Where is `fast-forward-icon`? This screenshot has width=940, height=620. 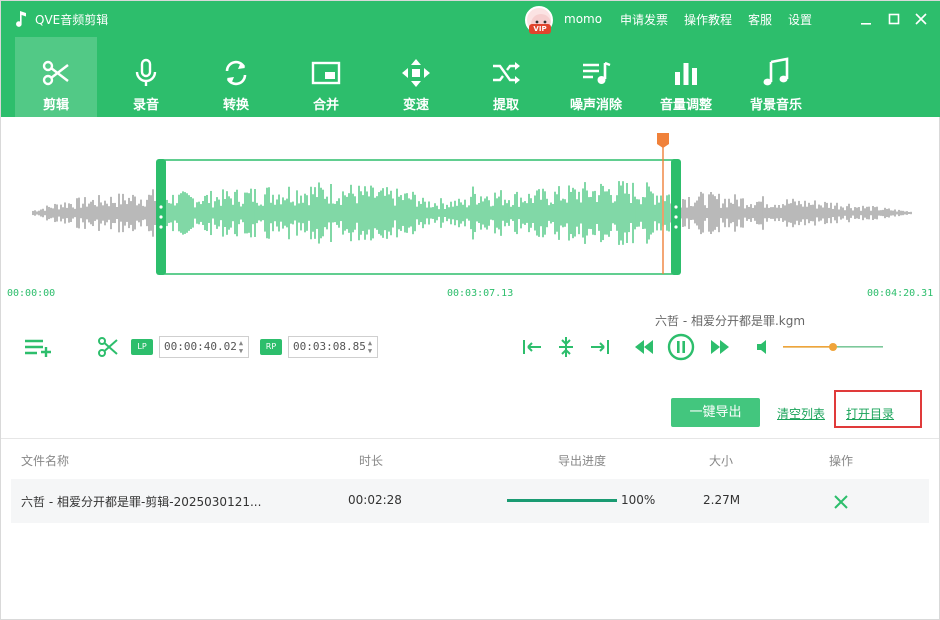 fast-forward-icon is located at coordinates (720, 347).